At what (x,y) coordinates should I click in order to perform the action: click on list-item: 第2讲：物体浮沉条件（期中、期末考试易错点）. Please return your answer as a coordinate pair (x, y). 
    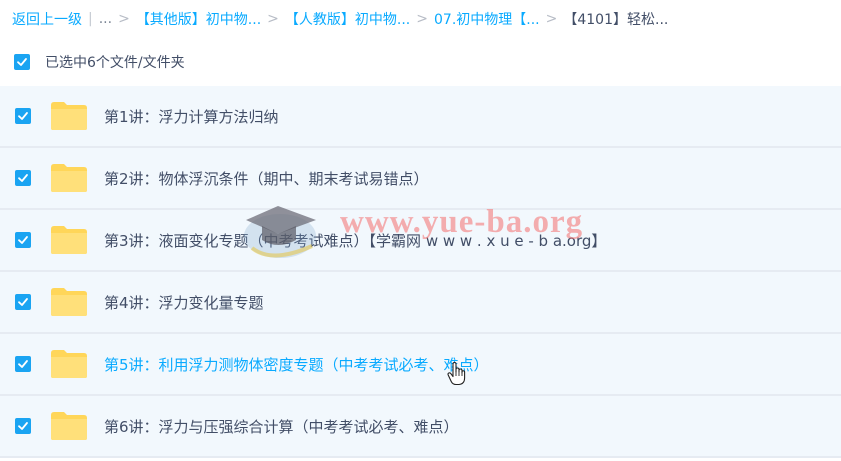
    Looking at the image, I should click on (420, 179).